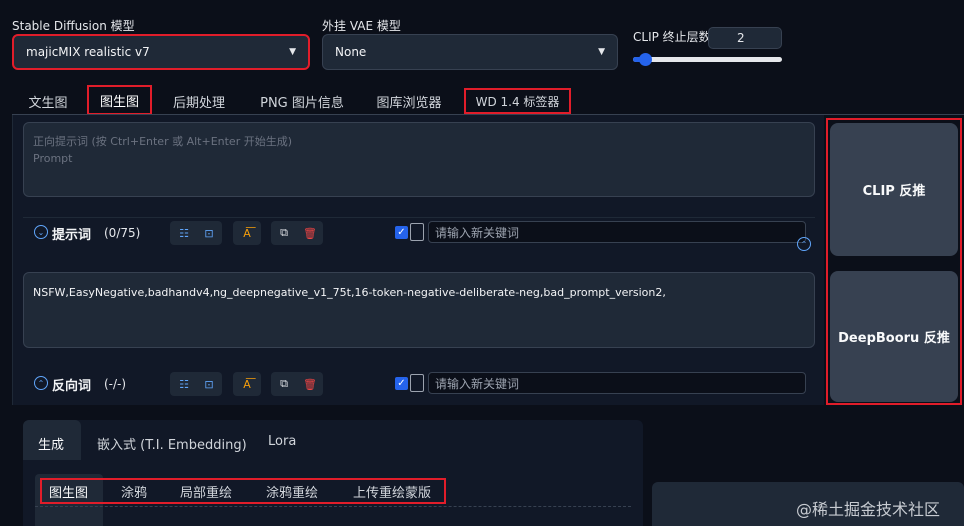 This screenshot has width=964, height=526. I want to click on tab-embedding: 嵌入式 (T.I. Embedding), so click(172, 443).